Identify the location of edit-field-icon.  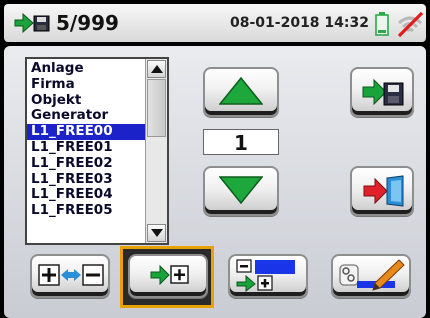
(372, 275).